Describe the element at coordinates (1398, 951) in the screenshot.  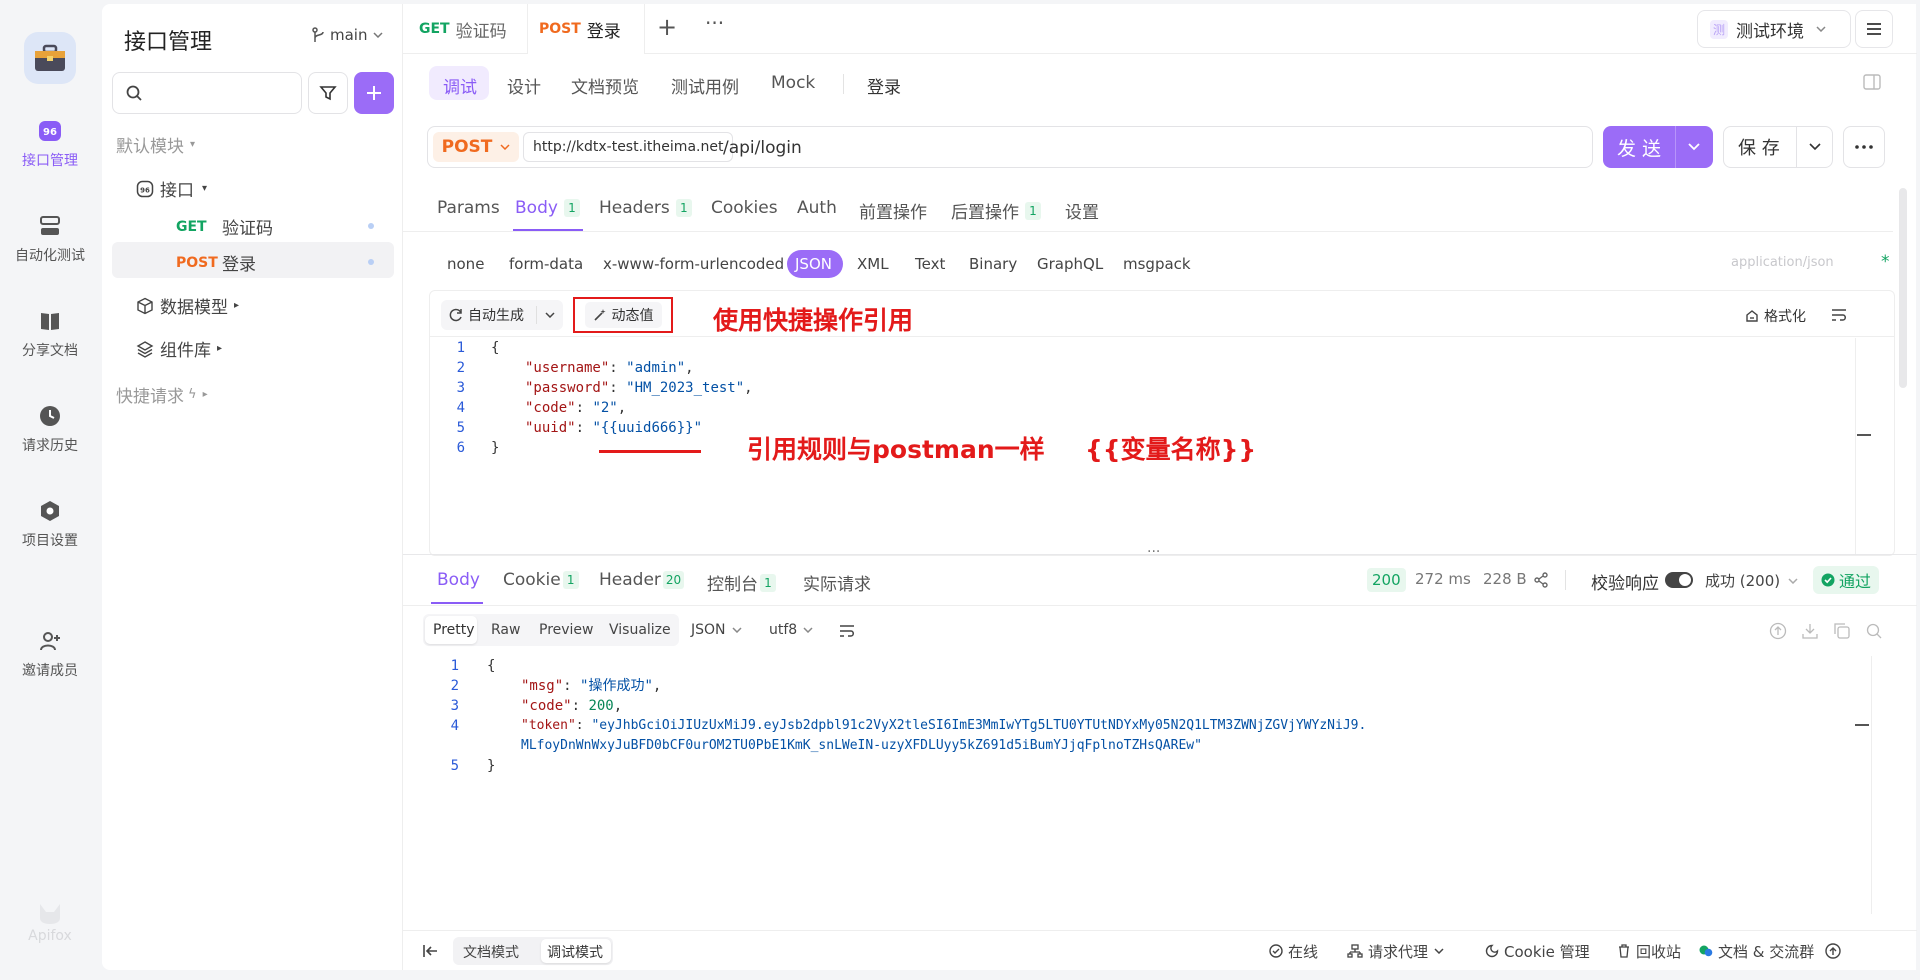
I see `request-proxy: 请求代理` at that location.